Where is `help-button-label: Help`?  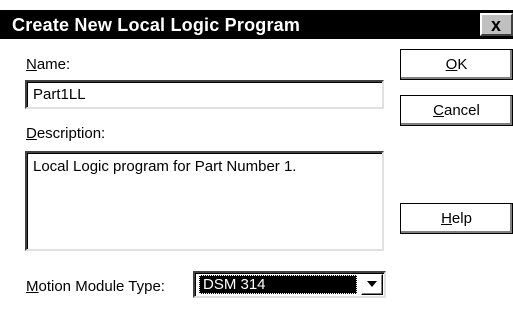
help-button-label: Help is located at coordinates (456, 218).